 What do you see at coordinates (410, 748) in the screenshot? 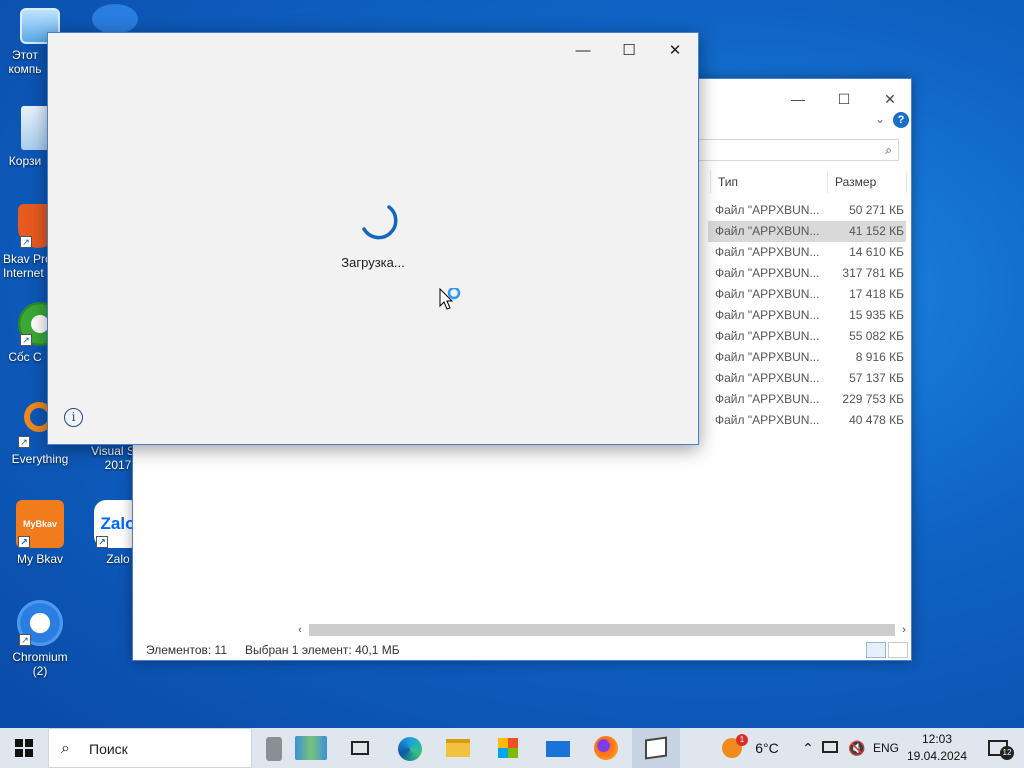
I see `edge-browser-icon` at bounding box center [410, 748].